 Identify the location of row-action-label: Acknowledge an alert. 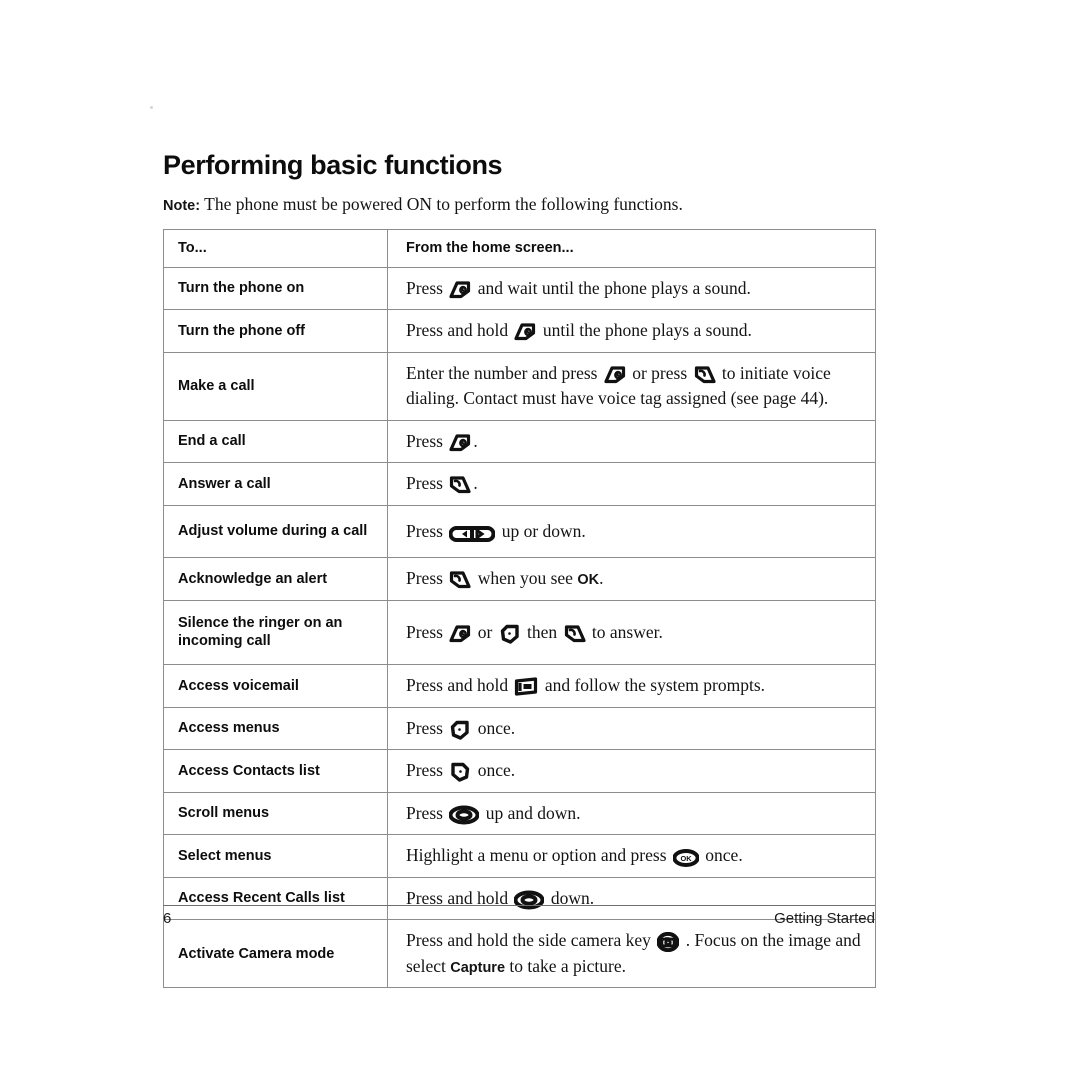
(275, 579).